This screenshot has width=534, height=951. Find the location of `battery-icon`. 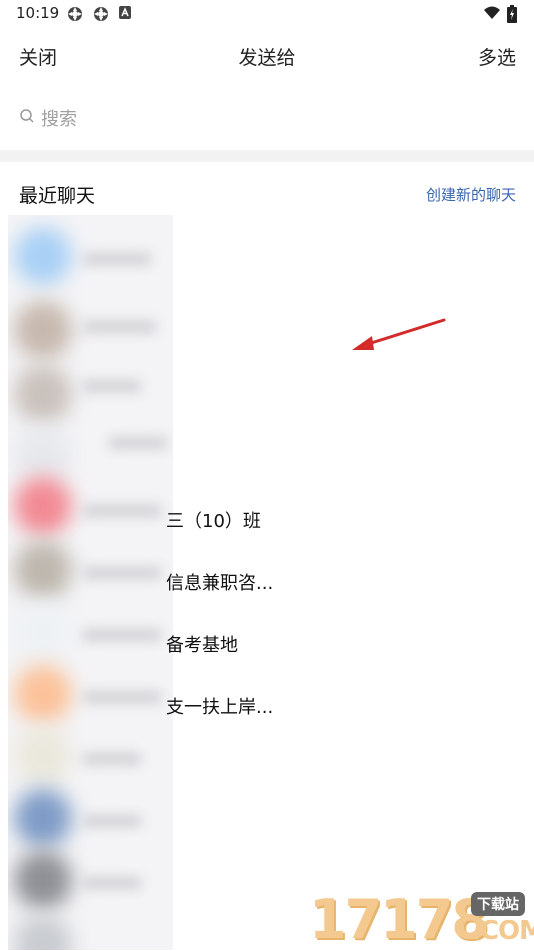

battery-icon is located at coordinates (516, 14).